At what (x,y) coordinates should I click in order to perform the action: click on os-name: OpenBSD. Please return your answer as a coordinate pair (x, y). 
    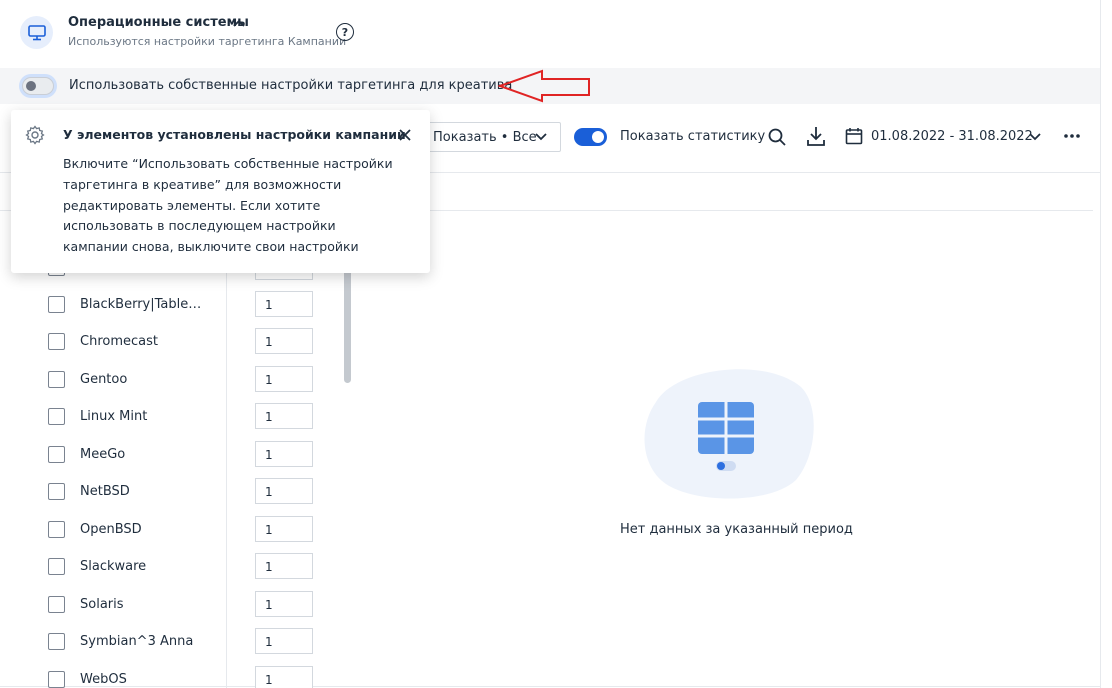
    Looking at the image, I should click on (111, 529).